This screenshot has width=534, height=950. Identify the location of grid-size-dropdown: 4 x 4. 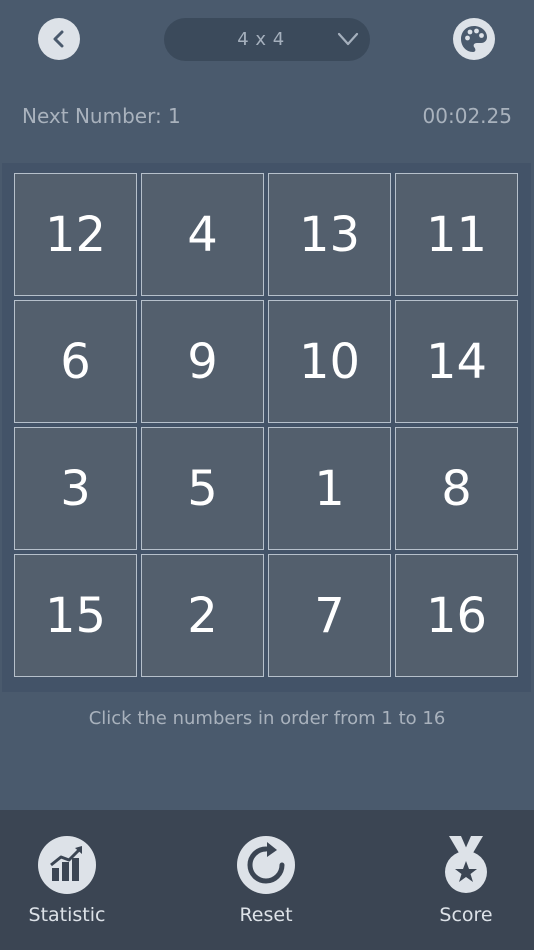
(267, 39).